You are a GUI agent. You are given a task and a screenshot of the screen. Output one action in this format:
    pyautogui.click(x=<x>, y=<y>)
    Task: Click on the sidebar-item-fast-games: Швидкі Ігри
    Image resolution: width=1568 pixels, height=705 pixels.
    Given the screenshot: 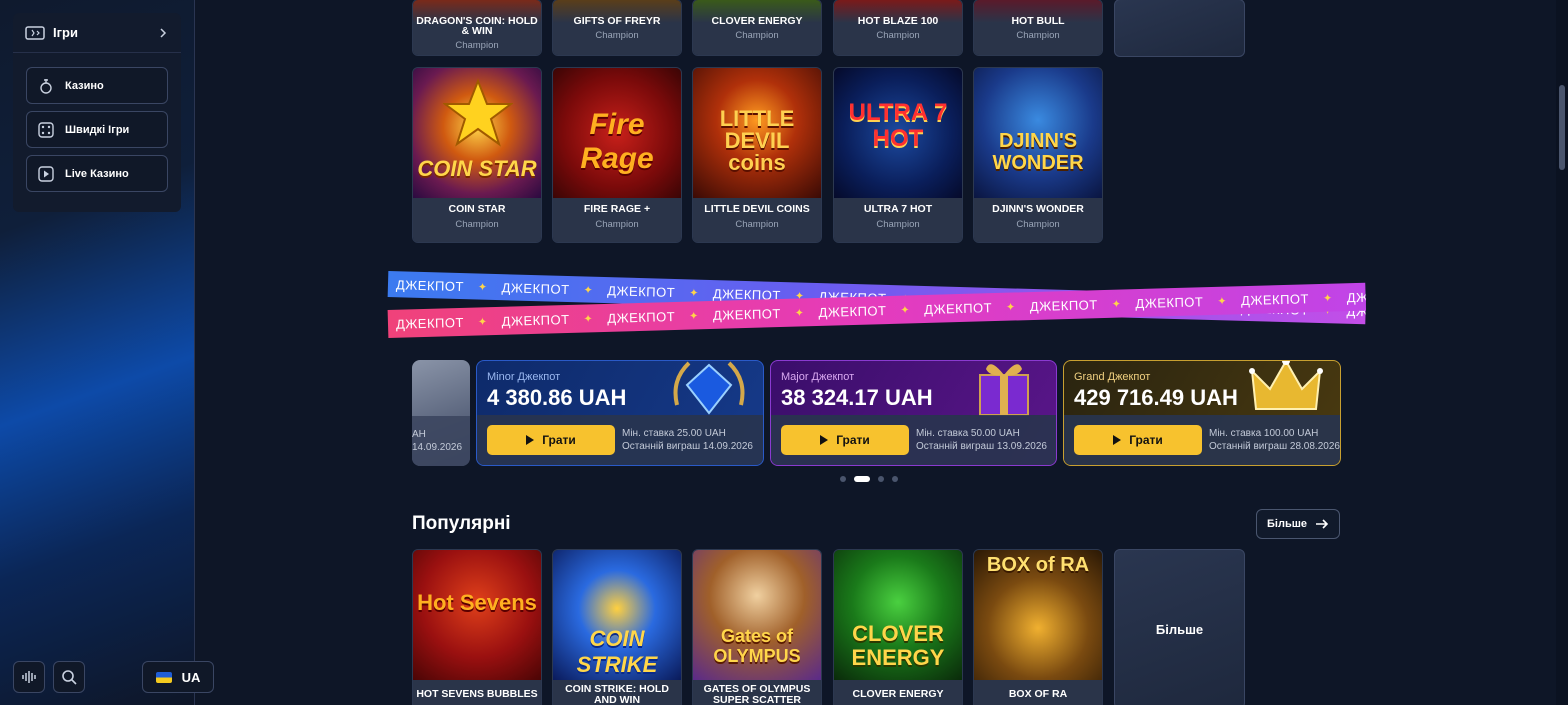 What is the action you would take?
    pyautogui.click(x=97, y=129)
    